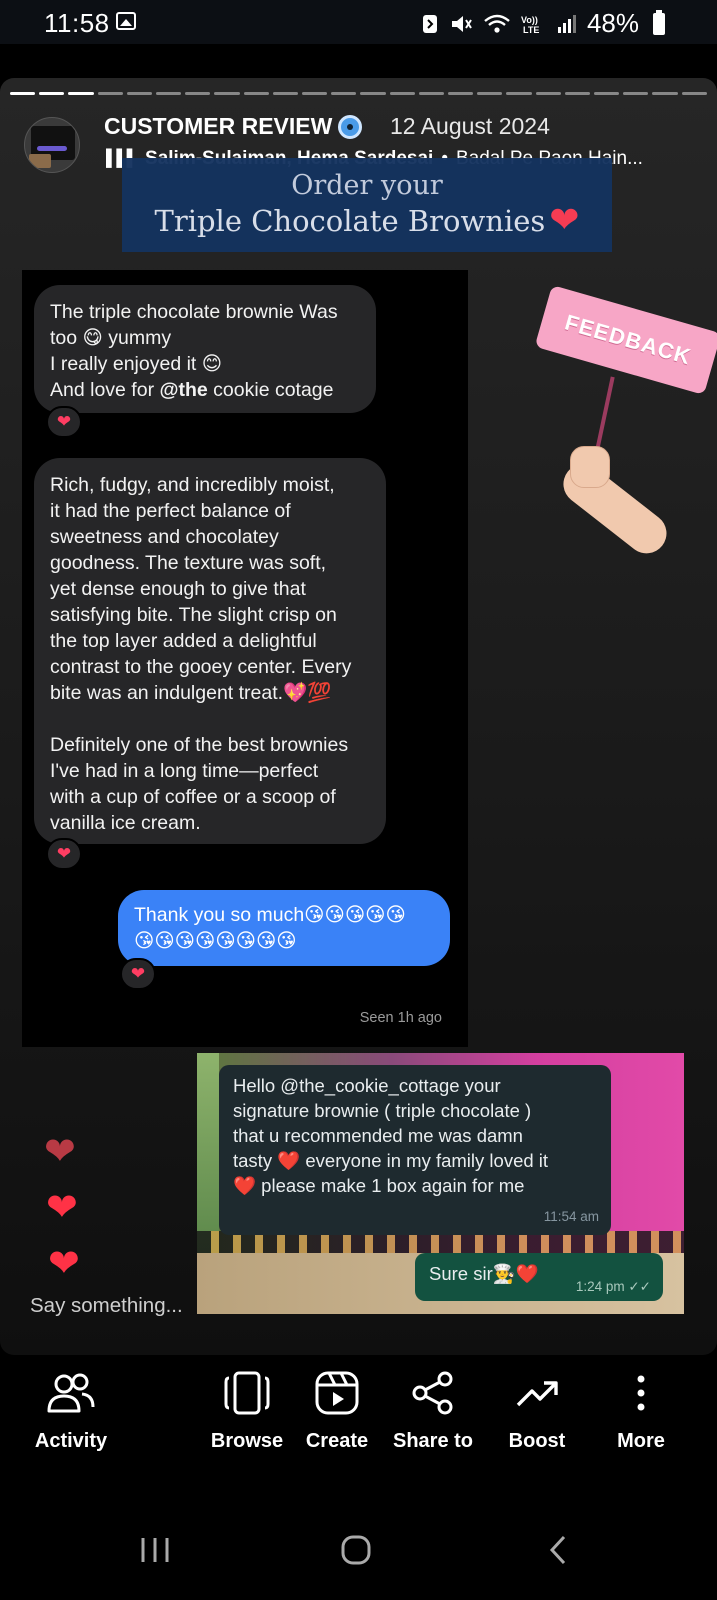 Image resolution: width=717 pixels, height=1600 pixels. I want to click on people-icon, so click(71, 1393).